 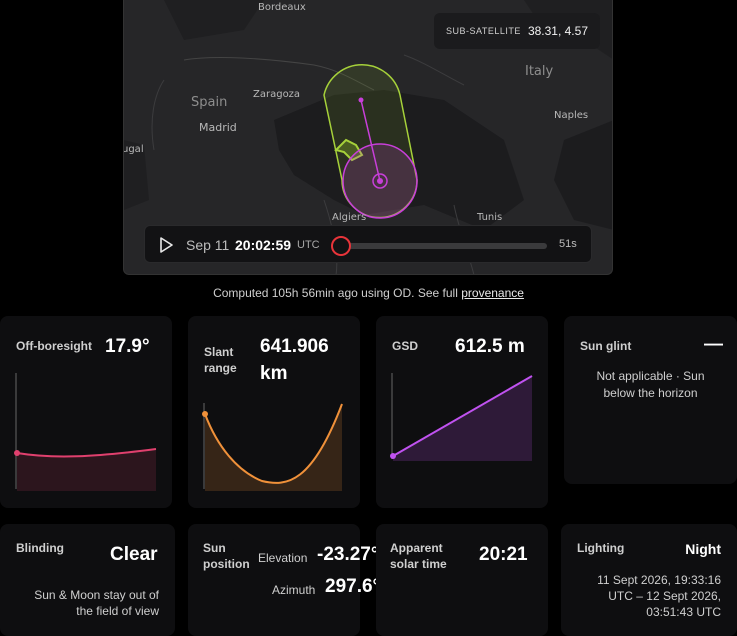 I want to click on scrubber-handle, so click(x=341, y=246).